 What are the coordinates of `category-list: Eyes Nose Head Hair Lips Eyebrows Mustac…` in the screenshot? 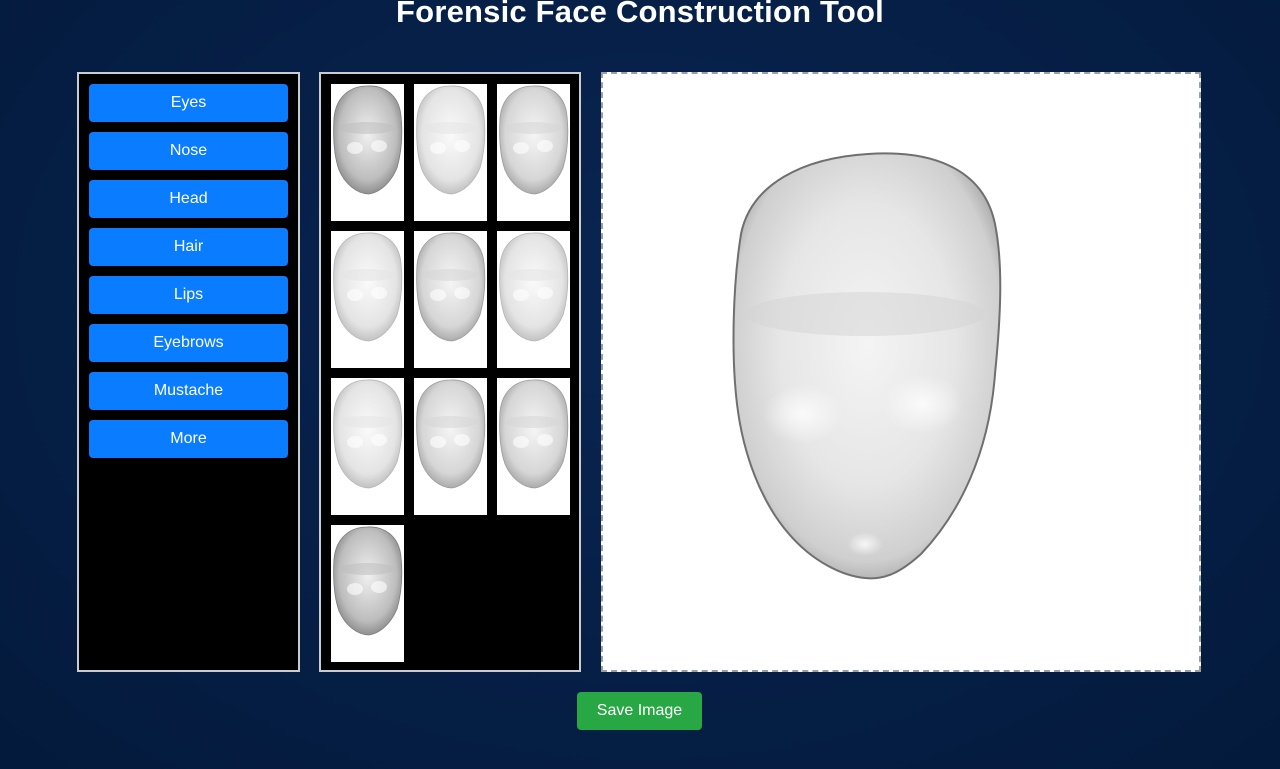 It's located at (188, 276).